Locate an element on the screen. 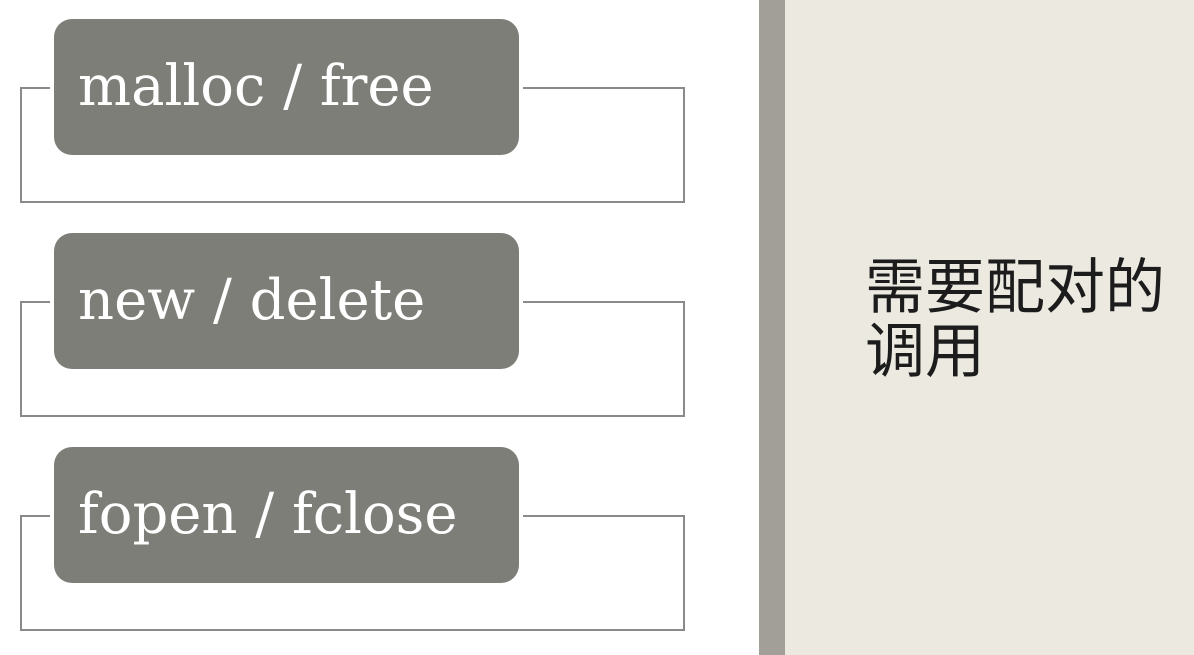 This screenshot has height=655, width=1194. side-panel-text: 需要配对的调用 is located at coordinates (1015, 320).